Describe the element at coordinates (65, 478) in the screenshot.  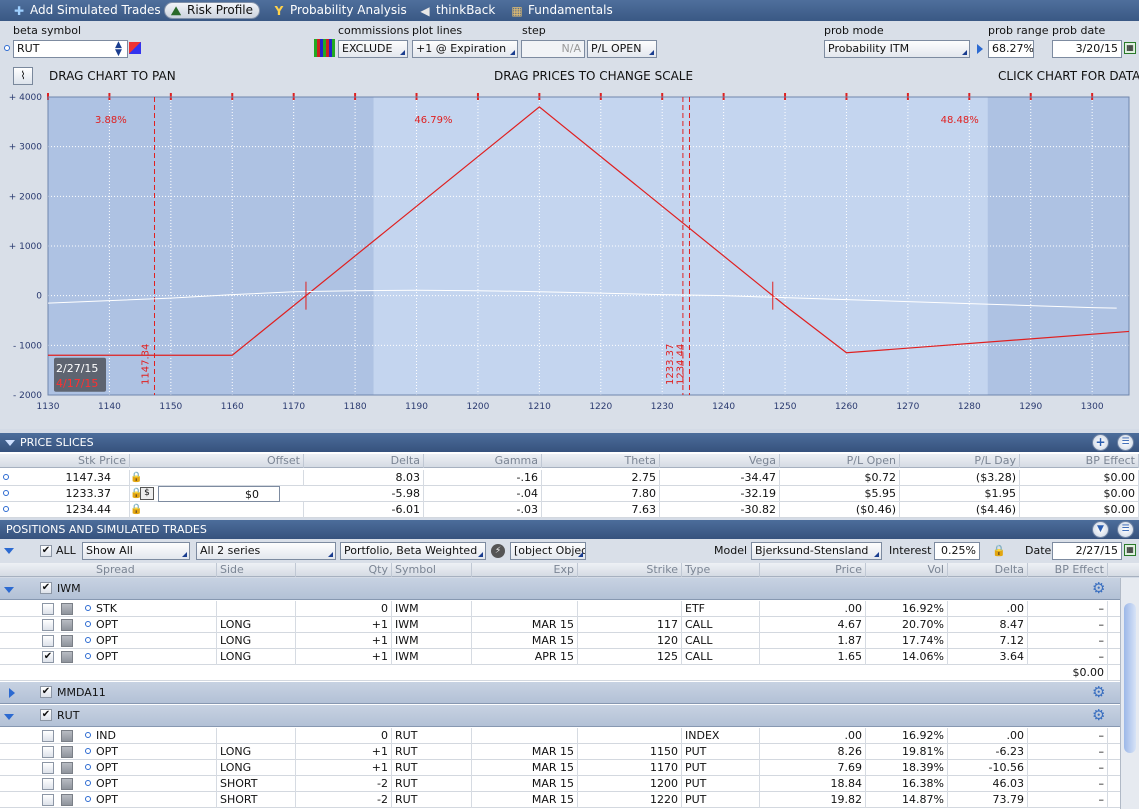
I see `slice-price: 1147.34` at that location.